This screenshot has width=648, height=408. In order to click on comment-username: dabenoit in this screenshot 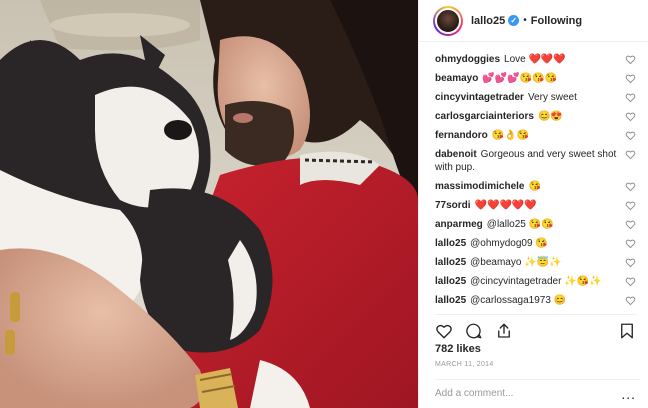, I will do `click(456, 154)`.